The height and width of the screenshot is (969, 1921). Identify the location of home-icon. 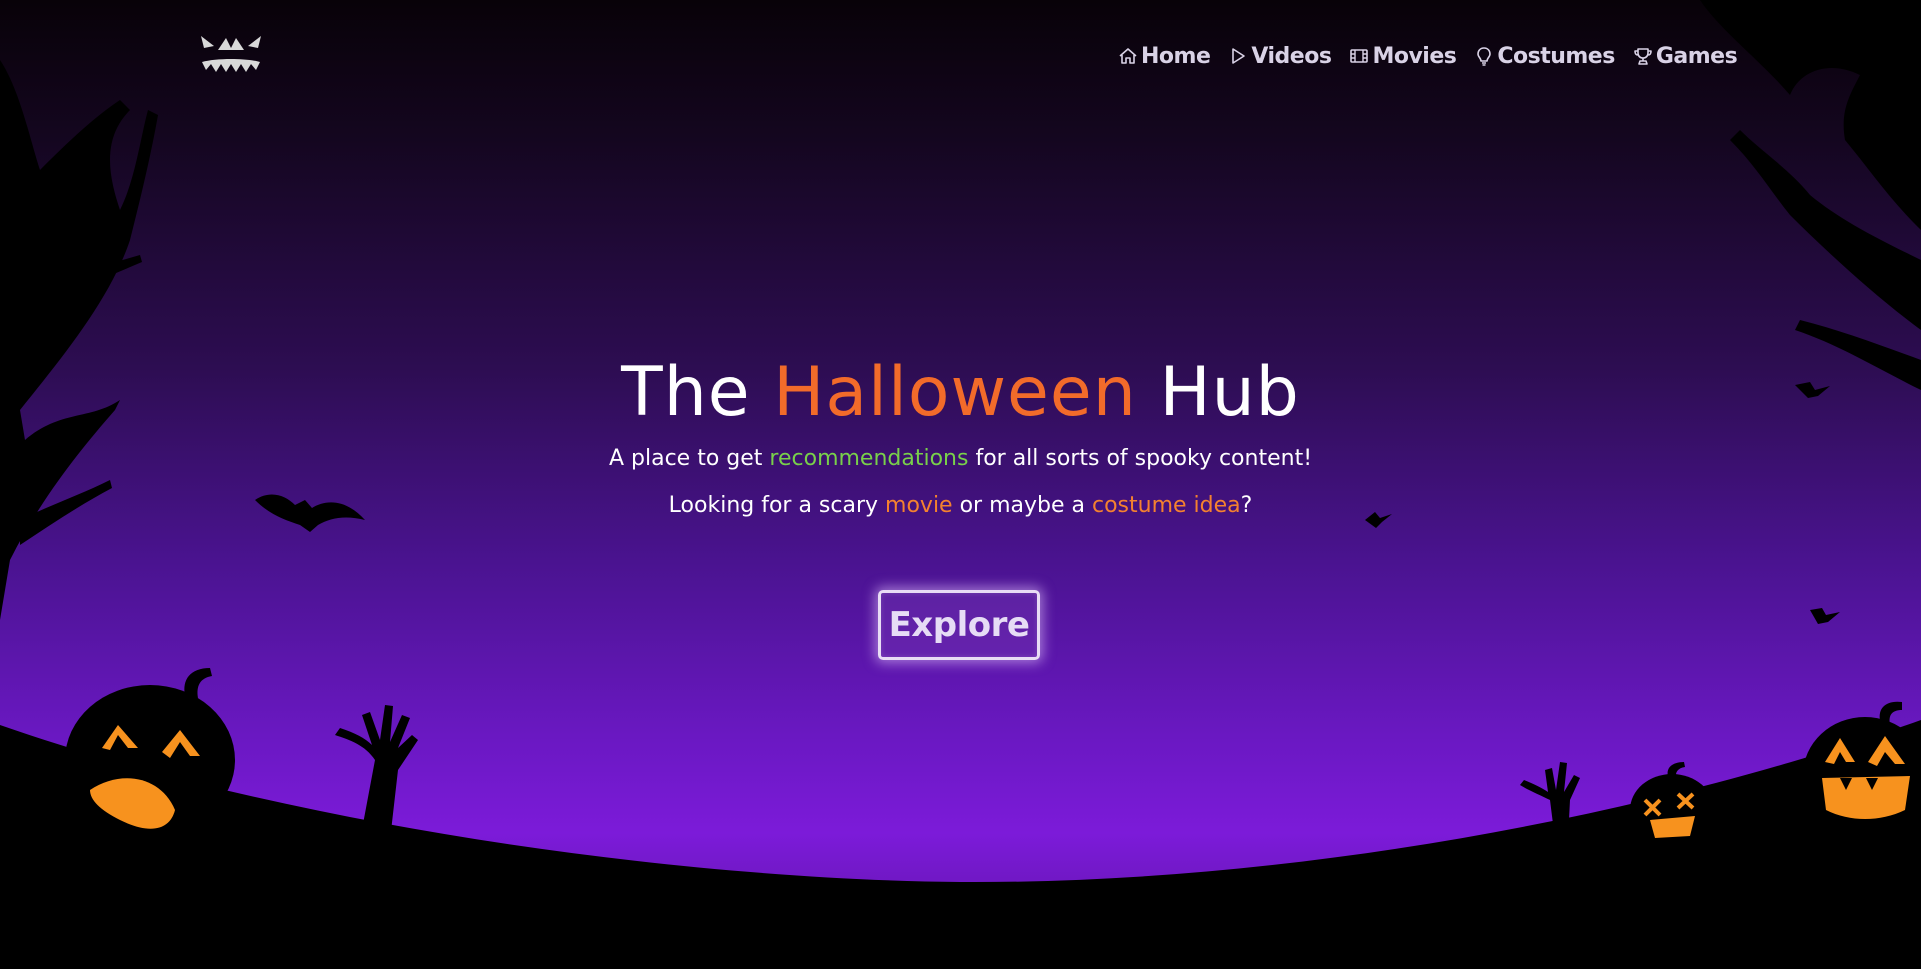
(1128, 56).